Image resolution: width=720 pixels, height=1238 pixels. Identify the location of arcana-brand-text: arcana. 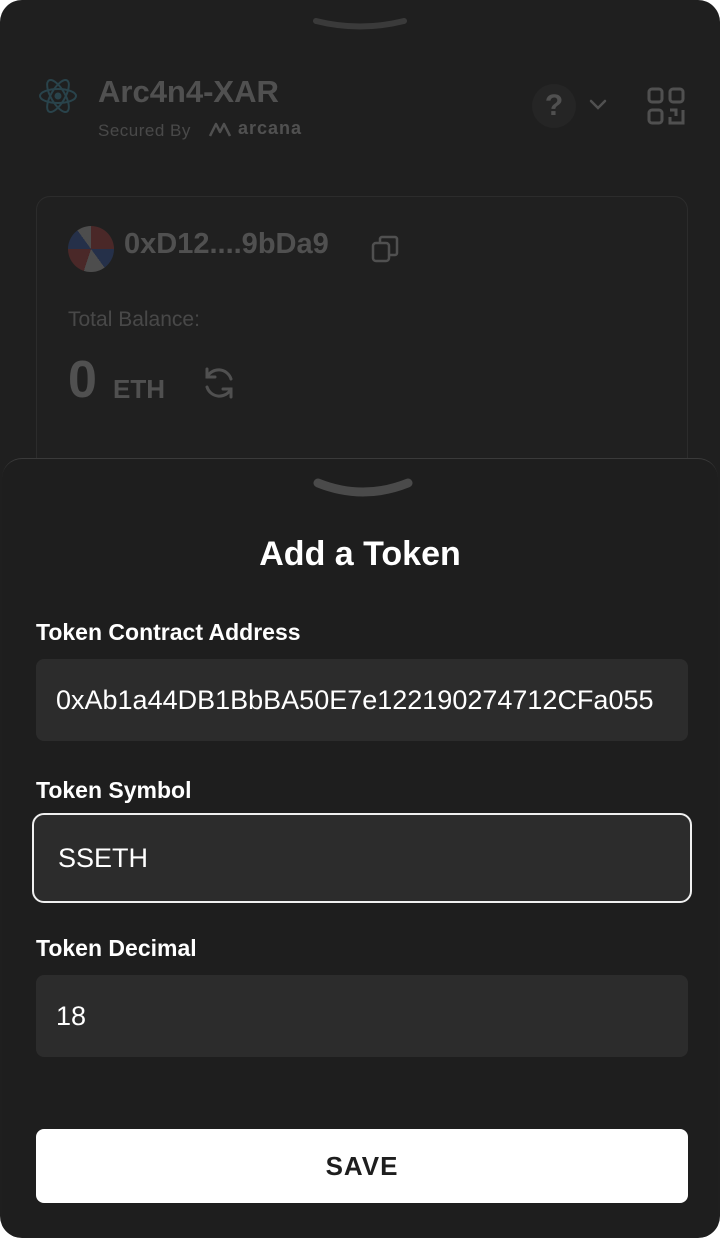
(270, 128).